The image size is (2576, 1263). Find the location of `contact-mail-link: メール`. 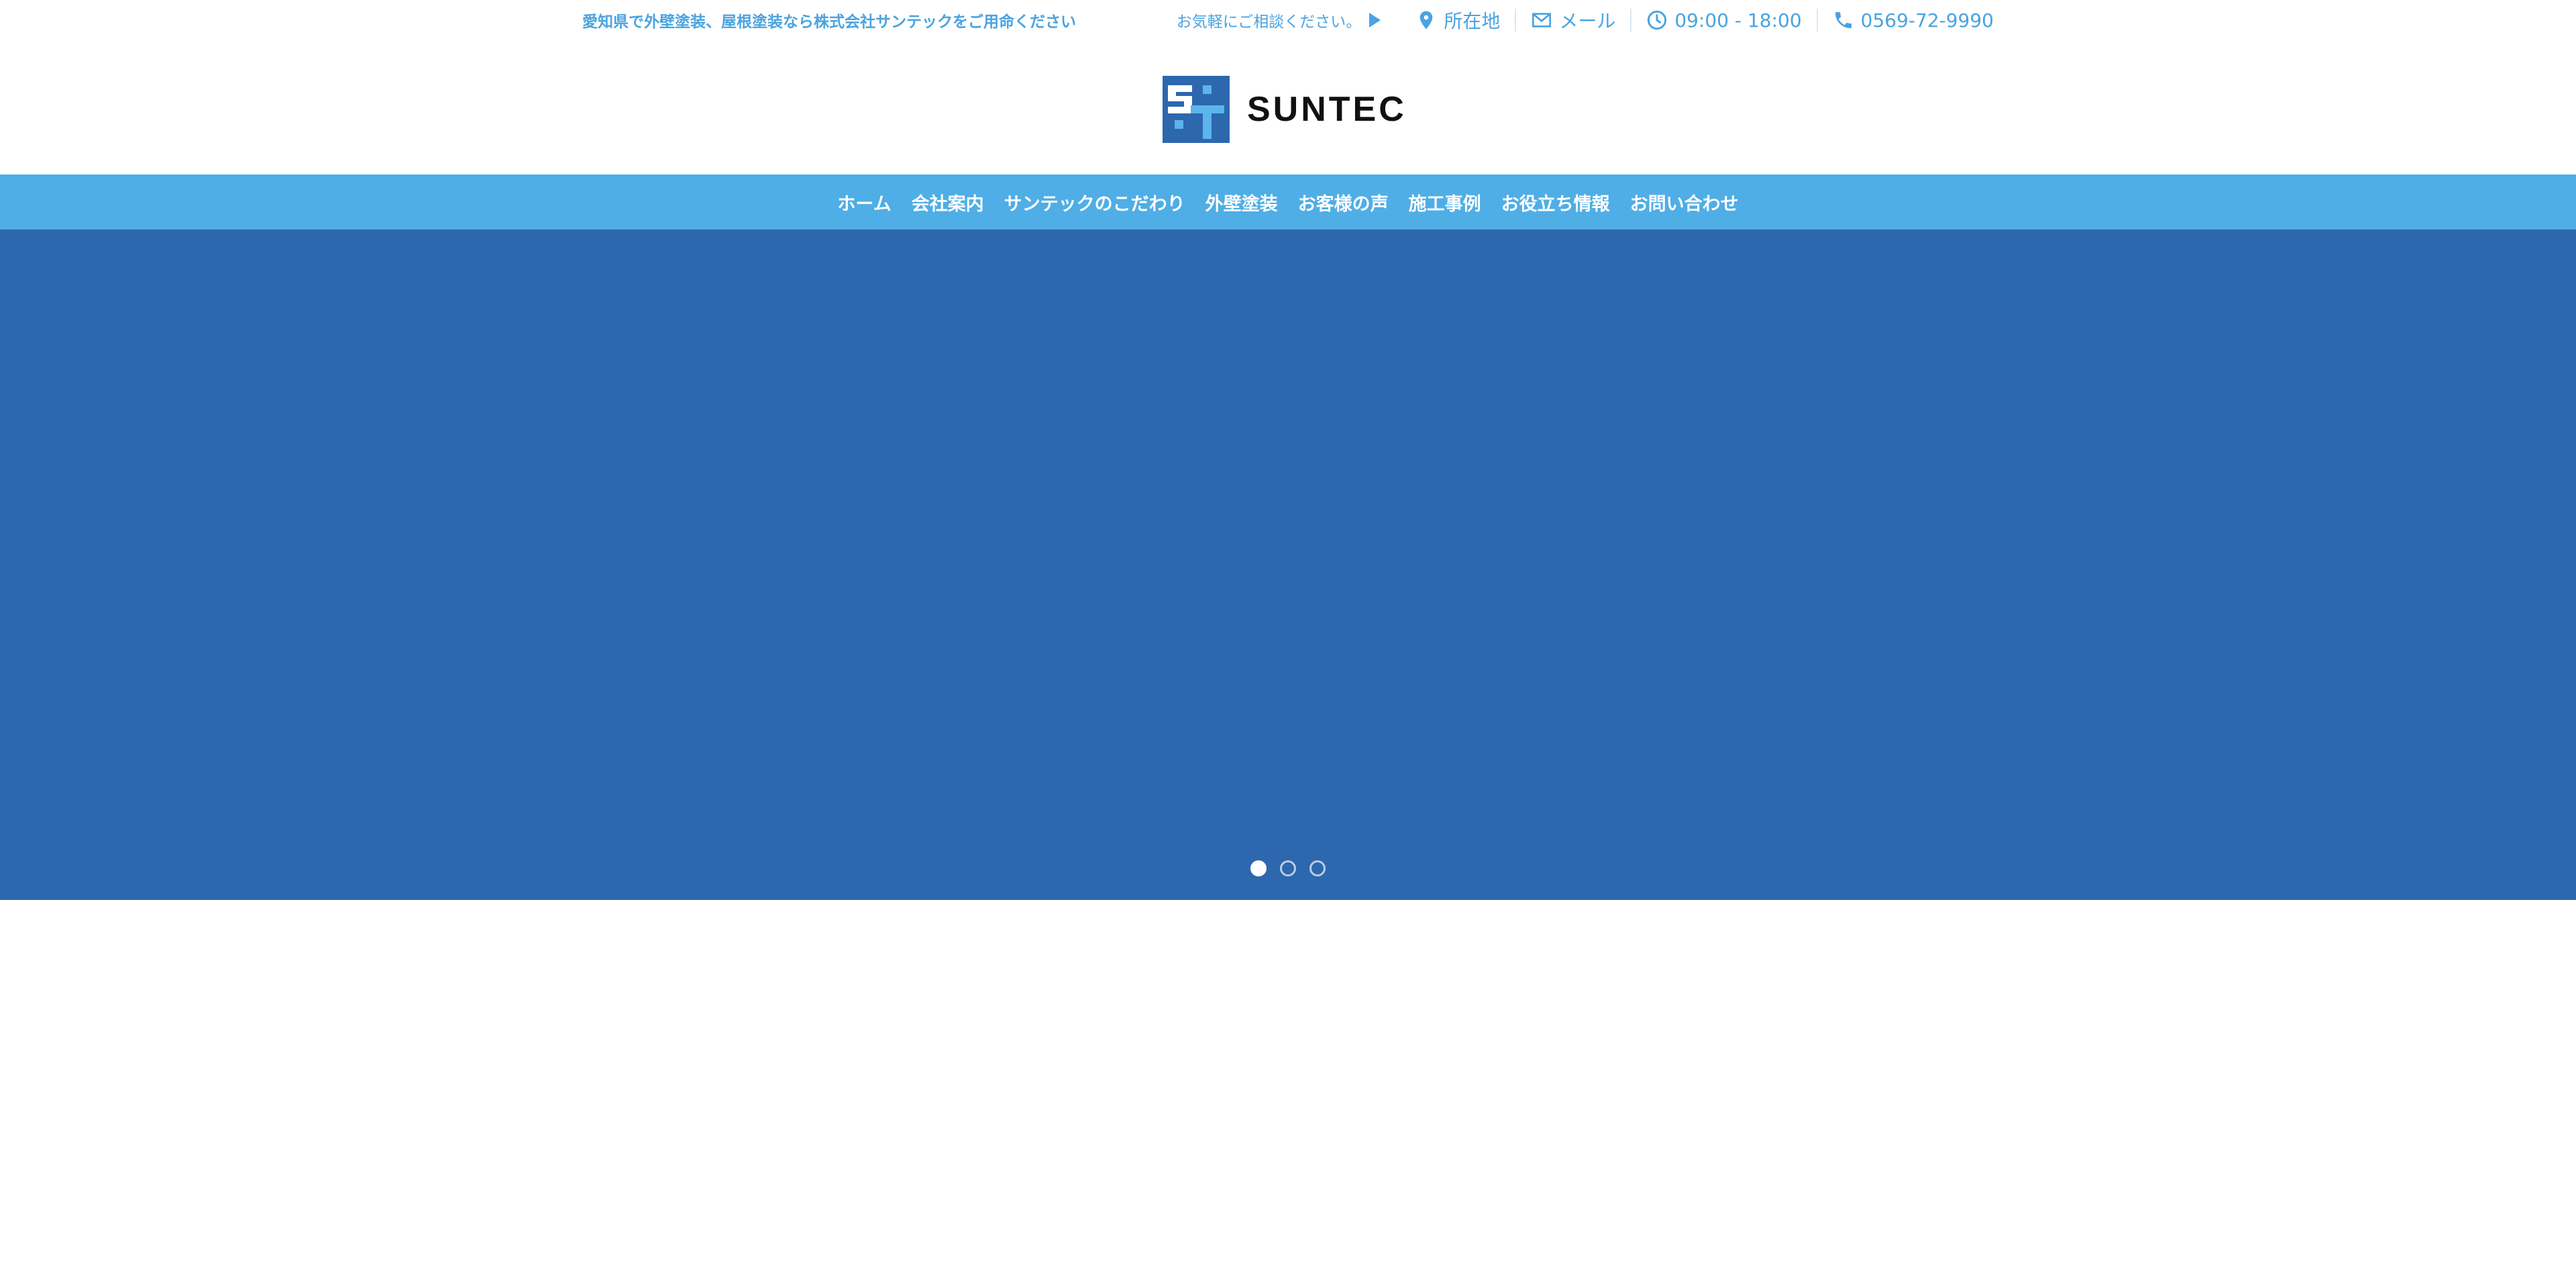

contact-mail-link: メール is located at coordinates (1572, 20).